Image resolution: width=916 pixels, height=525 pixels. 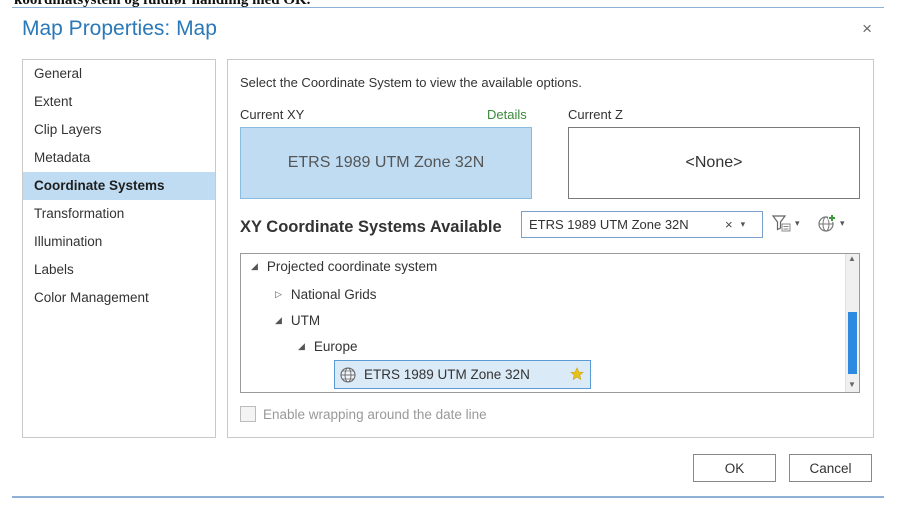 I want to click on expand-triangle-icon: ▷, so click(x=278, y=294).